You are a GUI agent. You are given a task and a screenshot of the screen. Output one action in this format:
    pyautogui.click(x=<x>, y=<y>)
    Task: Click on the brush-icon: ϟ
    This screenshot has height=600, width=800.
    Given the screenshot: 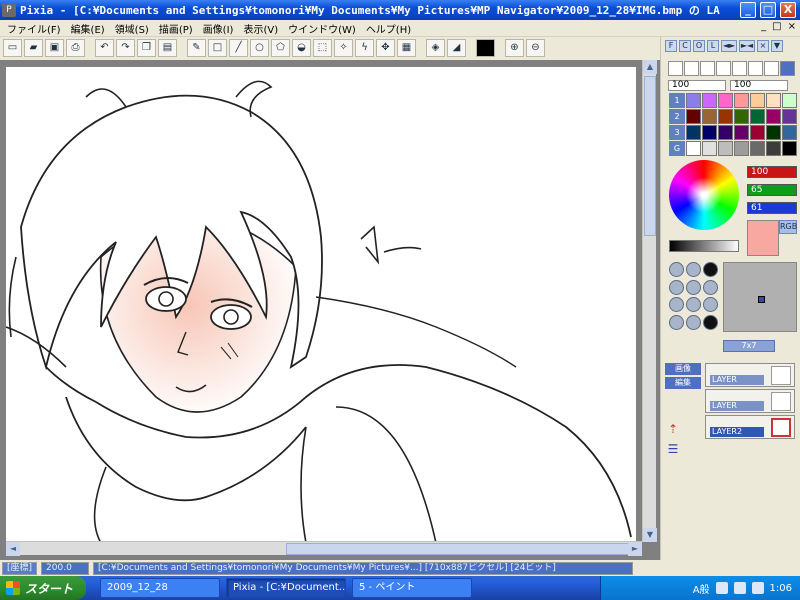 What is the action you would take?
    pyautogui.click(x=364, y=48)
    